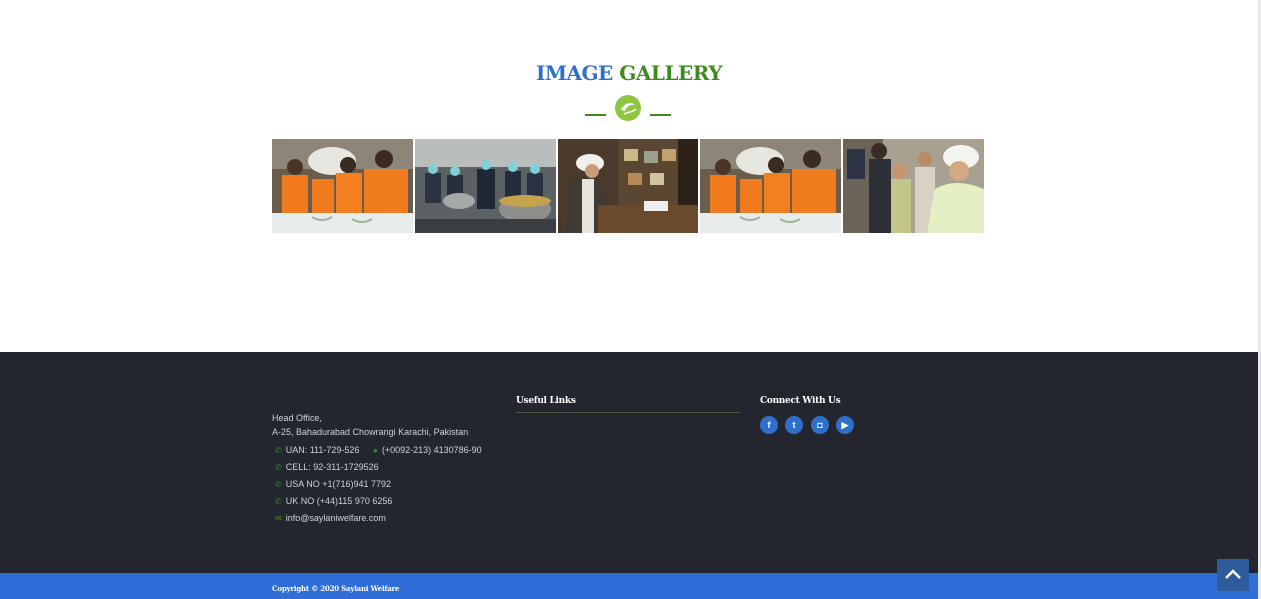  I want to click on globe-icon: ●, so click(375, 450).